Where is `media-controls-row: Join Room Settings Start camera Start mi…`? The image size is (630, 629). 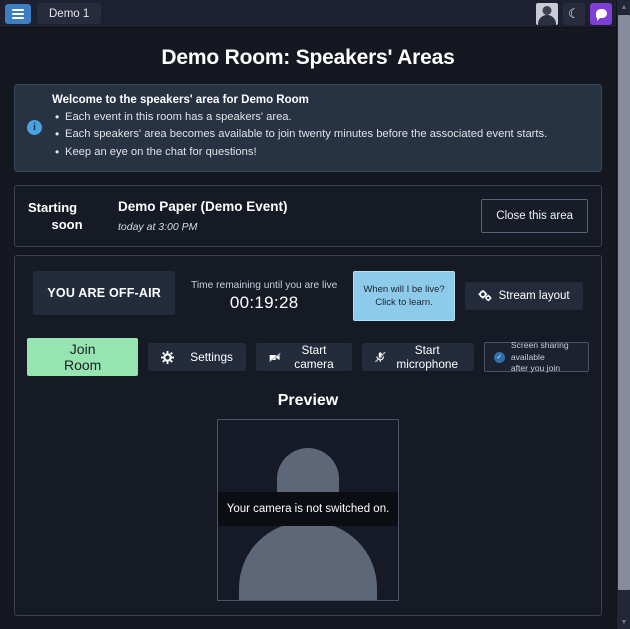
media-controls-row: Join Room Settings Start camera Start mi… is located at coordinates (308, 357).